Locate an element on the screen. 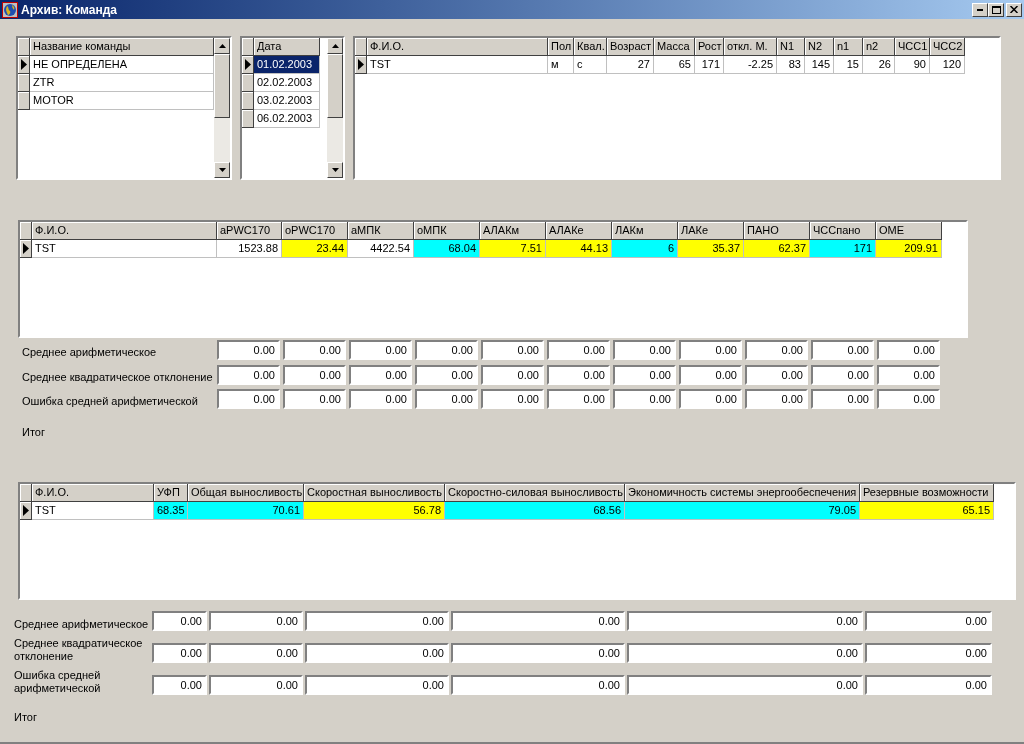  column-header: Масса is located at coordinates (674, 47).